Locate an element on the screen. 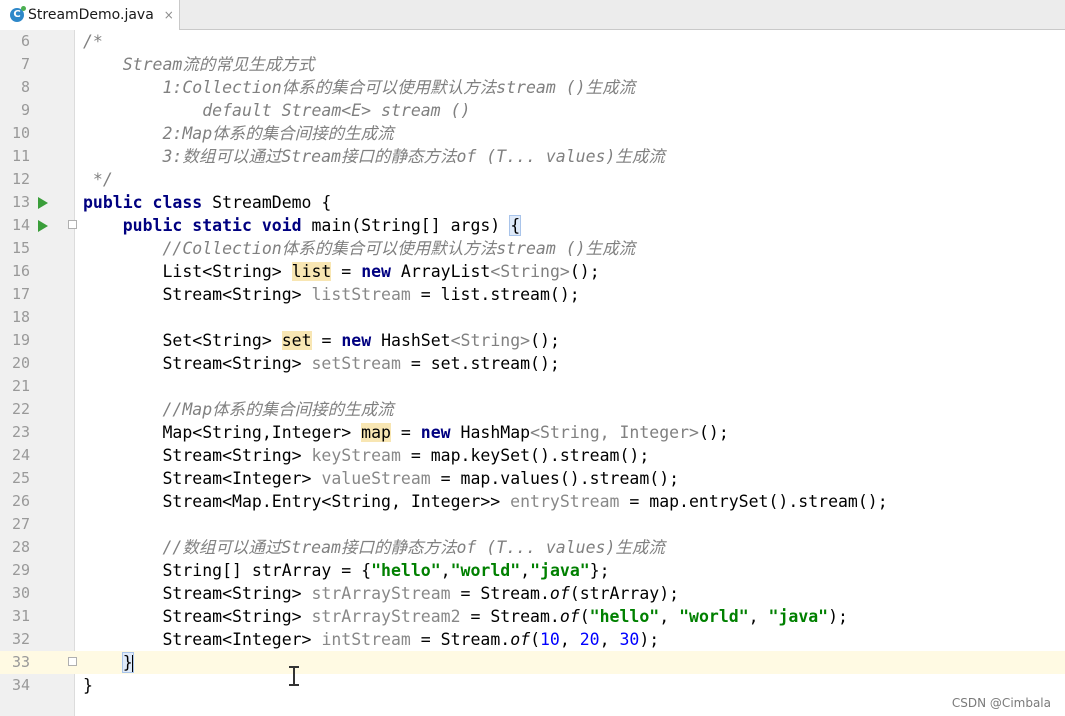 The width and height of the screenshot is (1065, 716). code-string: "world" is located at coordinates (714, 616).